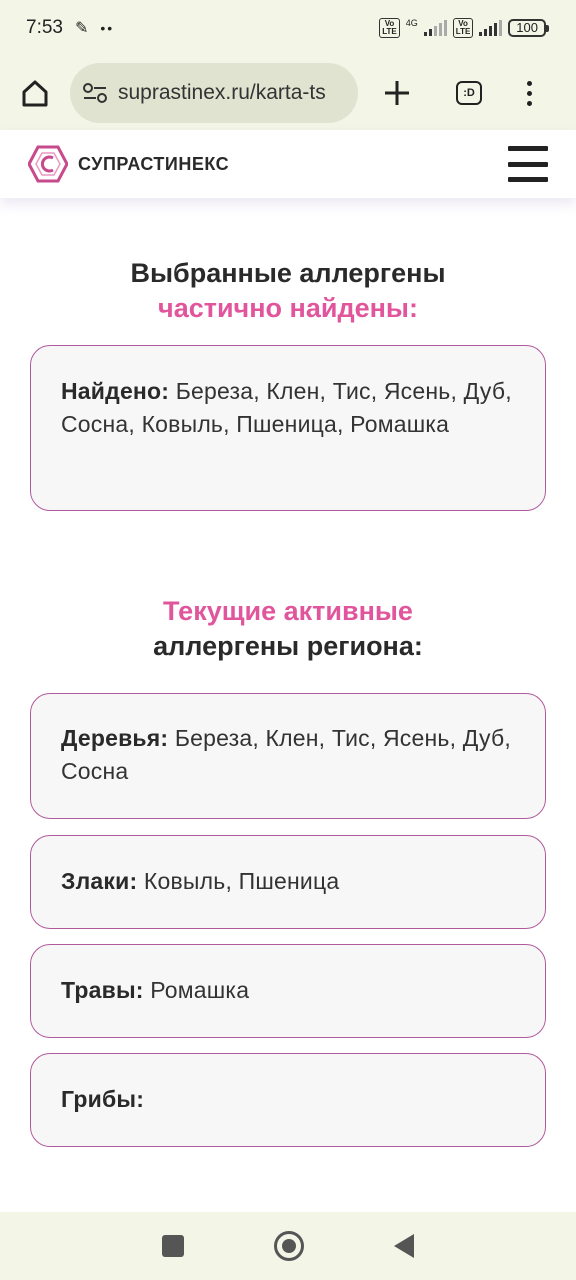  I want to click on home-icon, so click(35, 93).